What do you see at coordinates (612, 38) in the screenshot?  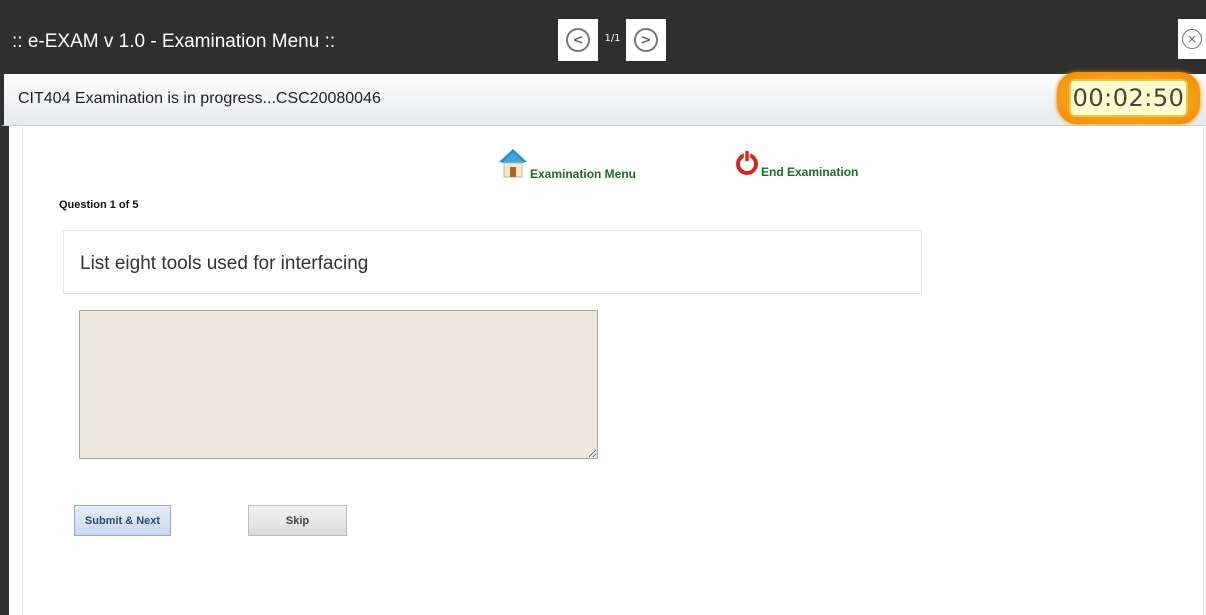 I see `page-indicator: 1/1` at bounding box center [612, 38].